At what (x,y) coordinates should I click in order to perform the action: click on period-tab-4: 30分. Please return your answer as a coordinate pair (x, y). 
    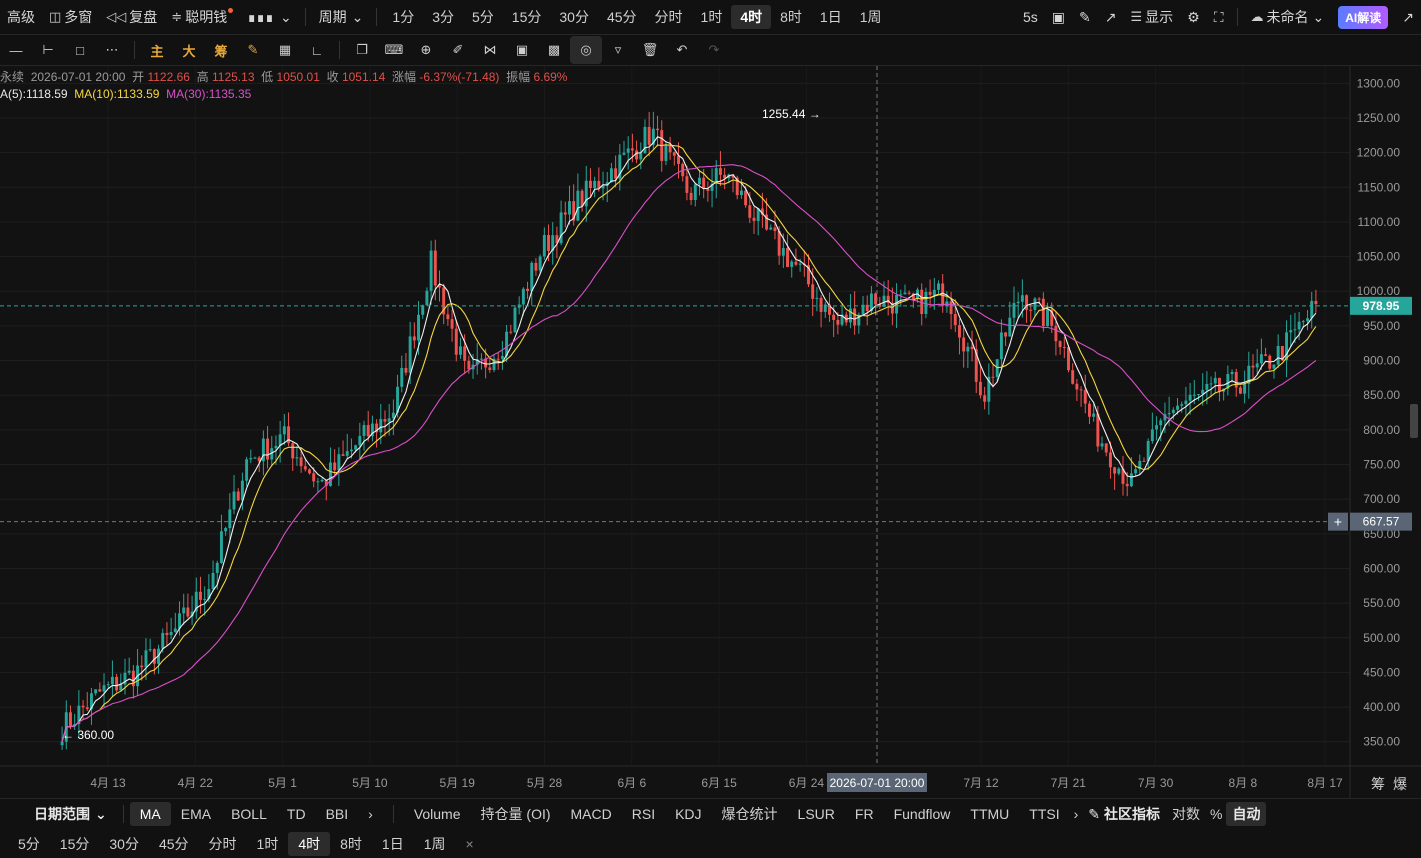
    Looking at the image, I should click on (574, 17).